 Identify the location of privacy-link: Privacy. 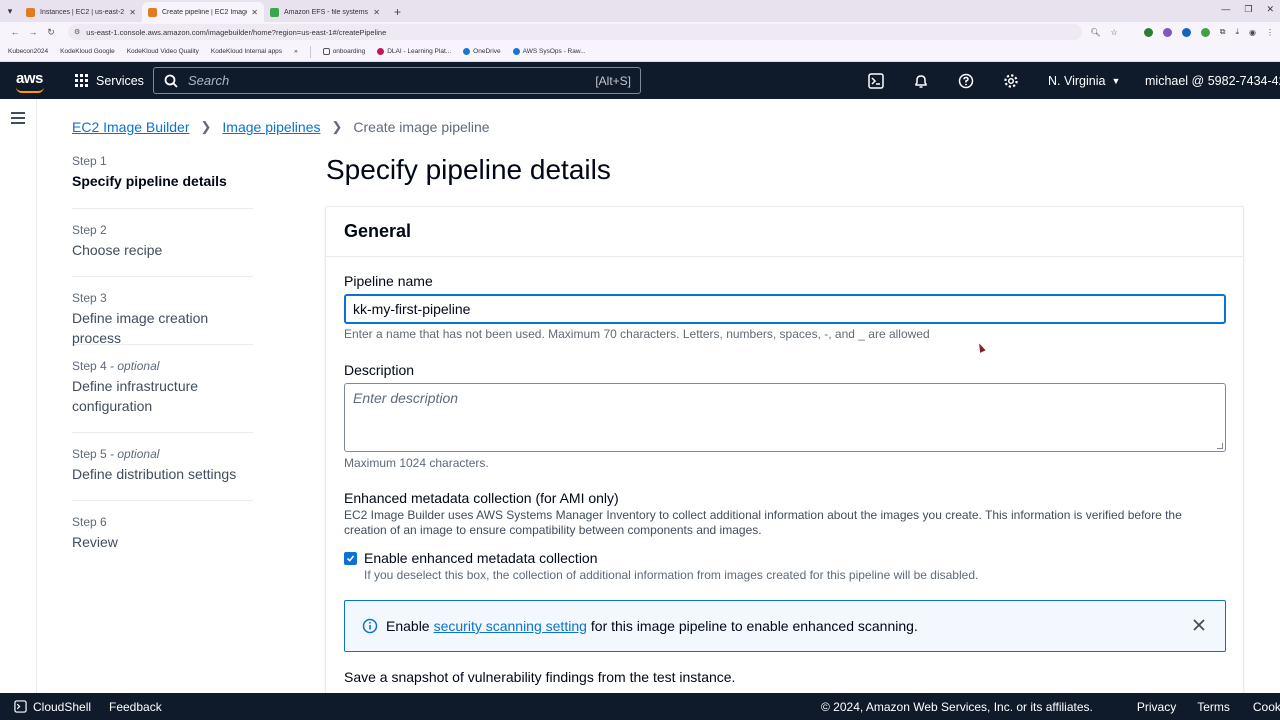
(1156, 707).